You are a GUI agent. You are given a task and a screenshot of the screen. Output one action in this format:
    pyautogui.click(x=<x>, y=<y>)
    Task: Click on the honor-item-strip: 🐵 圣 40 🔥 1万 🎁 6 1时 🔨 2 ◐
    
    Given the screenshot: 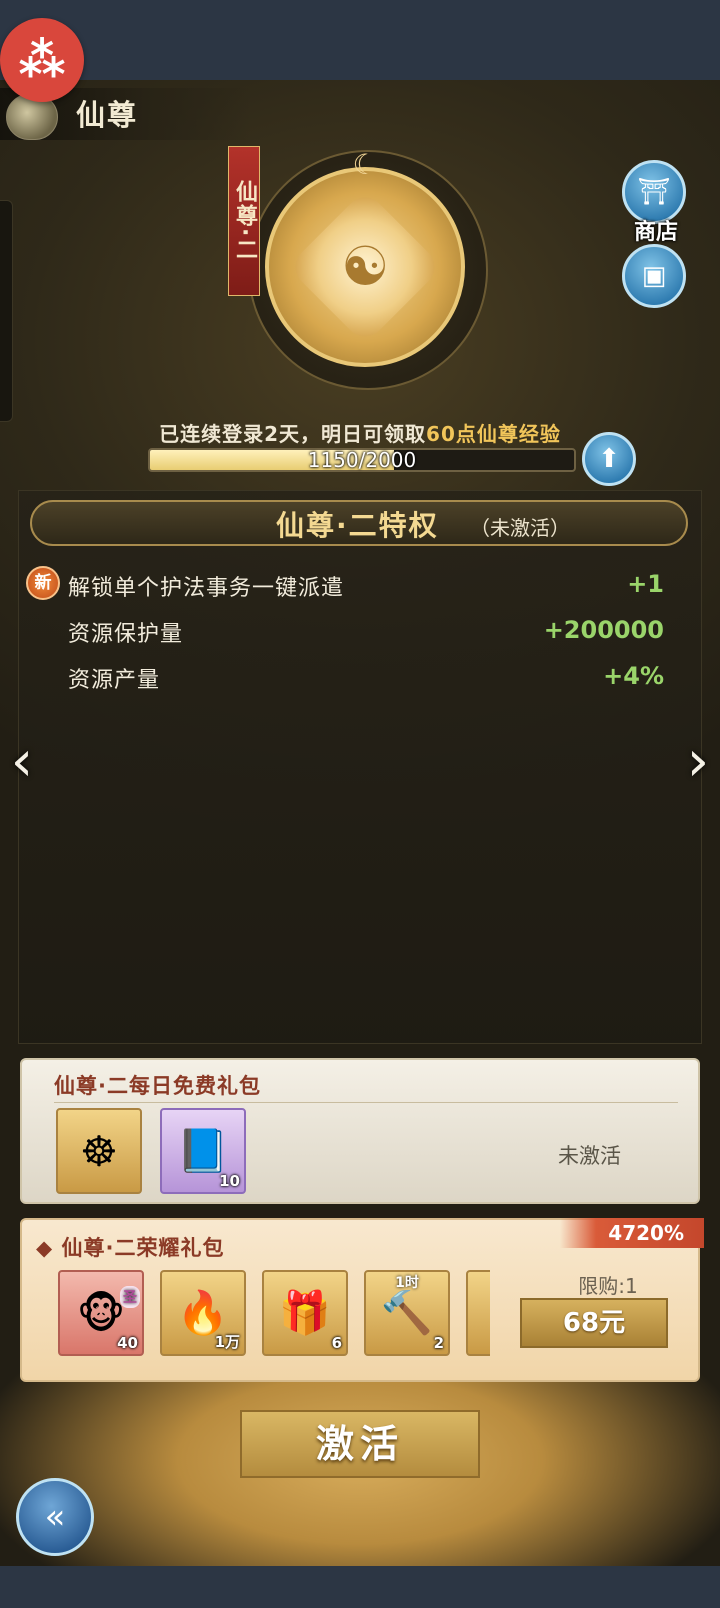 What is the action you would take?
    pyautogui.click(x=273, y=1314)
    